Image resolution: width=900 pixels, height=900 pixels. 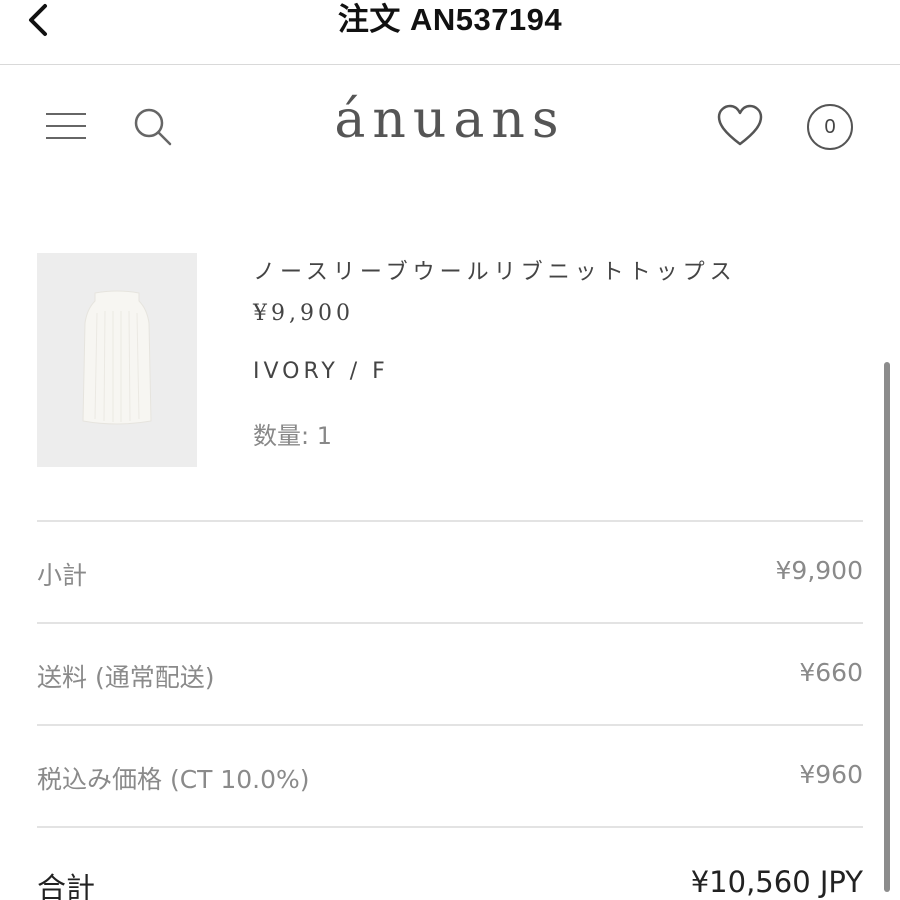 I want to click on heart-icon, so click(x=740, y=125).